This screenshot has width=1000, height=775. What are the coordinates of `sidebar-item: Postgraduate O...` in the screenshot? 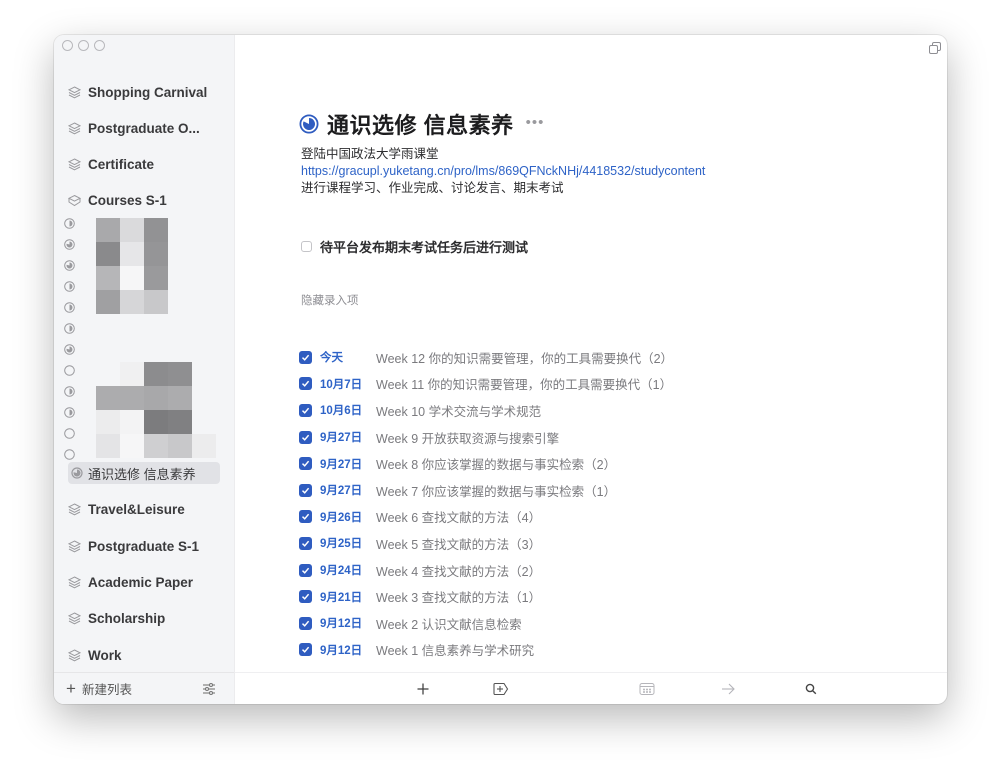 It's located at (133, 128).